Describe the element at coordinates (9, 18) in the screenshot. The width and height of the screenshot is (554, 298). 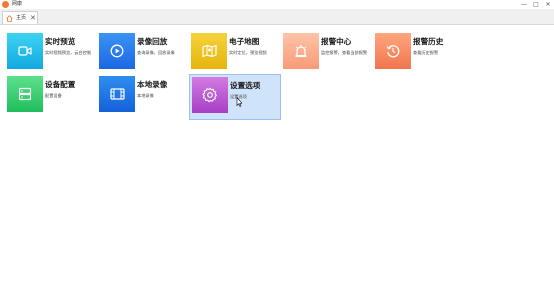
I see `home-icon` at that location.